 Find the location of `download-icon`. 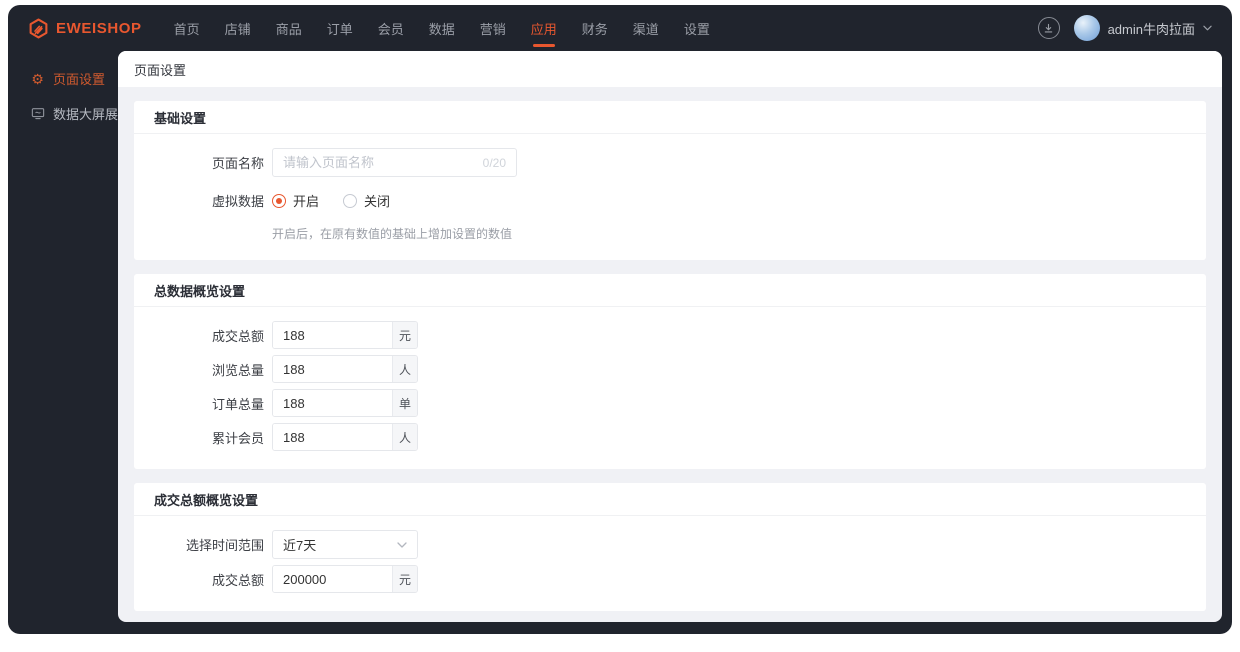

download-icon is located at coordinates (1048, 28).